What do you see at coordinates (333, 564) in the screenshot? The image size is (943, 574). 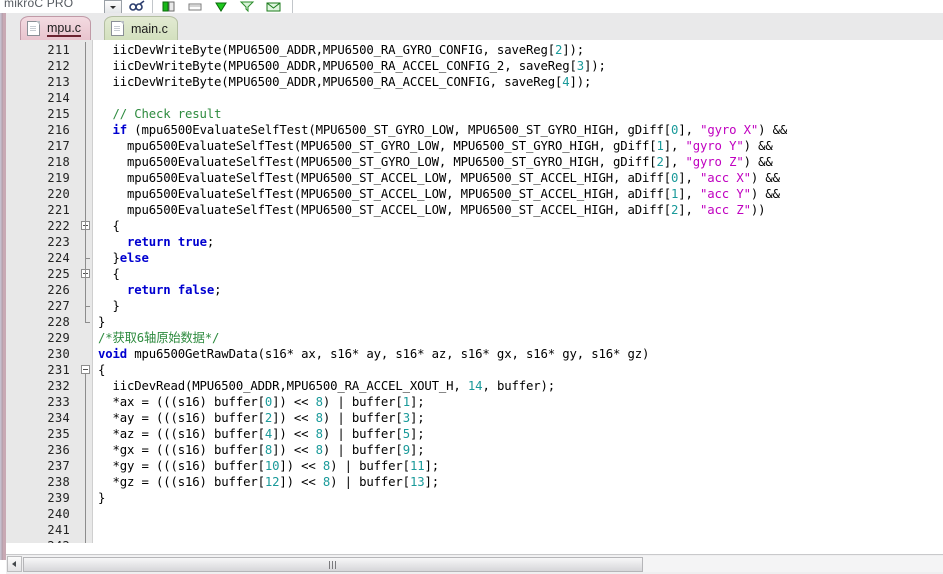 I see `scrollbar-thumb` at bounding box center [333, 564].